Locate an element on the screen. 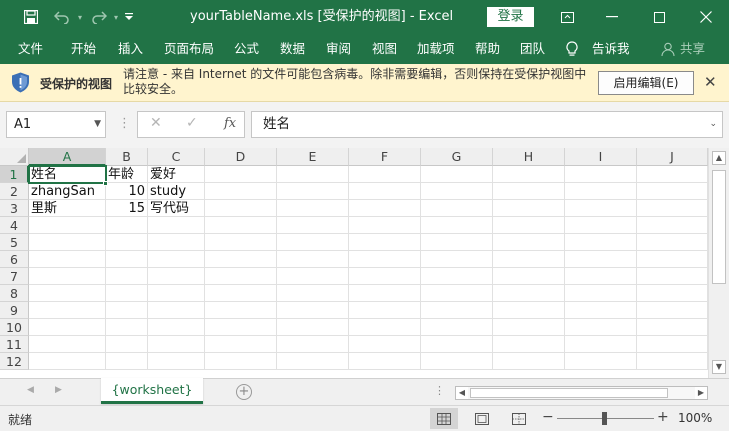 The image size is (729, 431). cell-c2: study is located at coordinates (176, 191).